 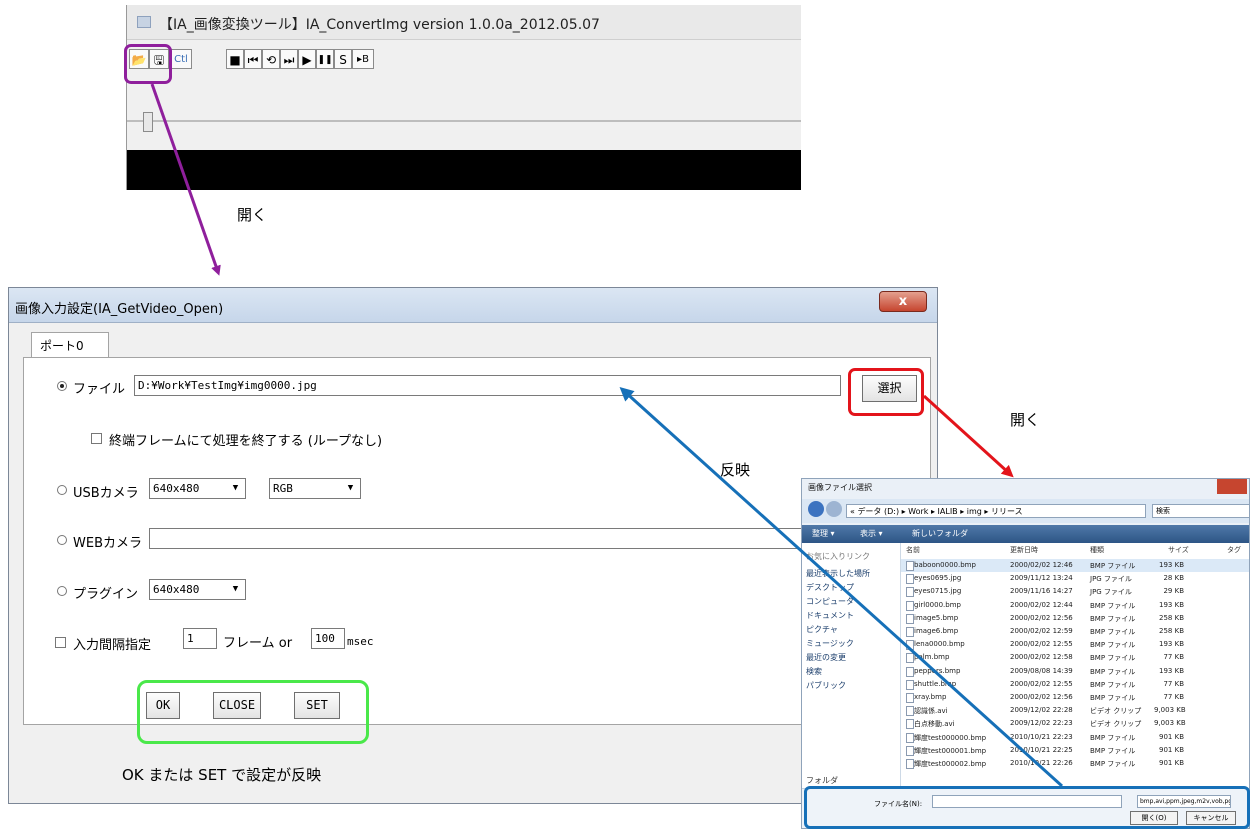 What do you see at coordinates (968, 436) in the screenshot?
I see `open-arrow-red` at bounding box center [968, 436].